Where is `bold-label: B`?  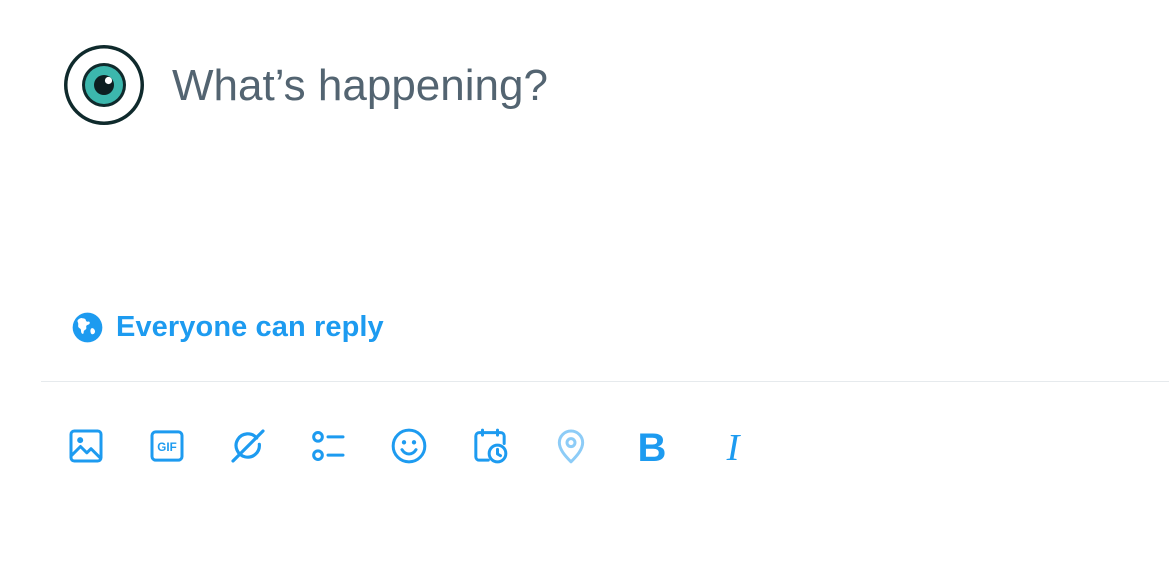 bold-label: B is located at coordinates (652, 446).